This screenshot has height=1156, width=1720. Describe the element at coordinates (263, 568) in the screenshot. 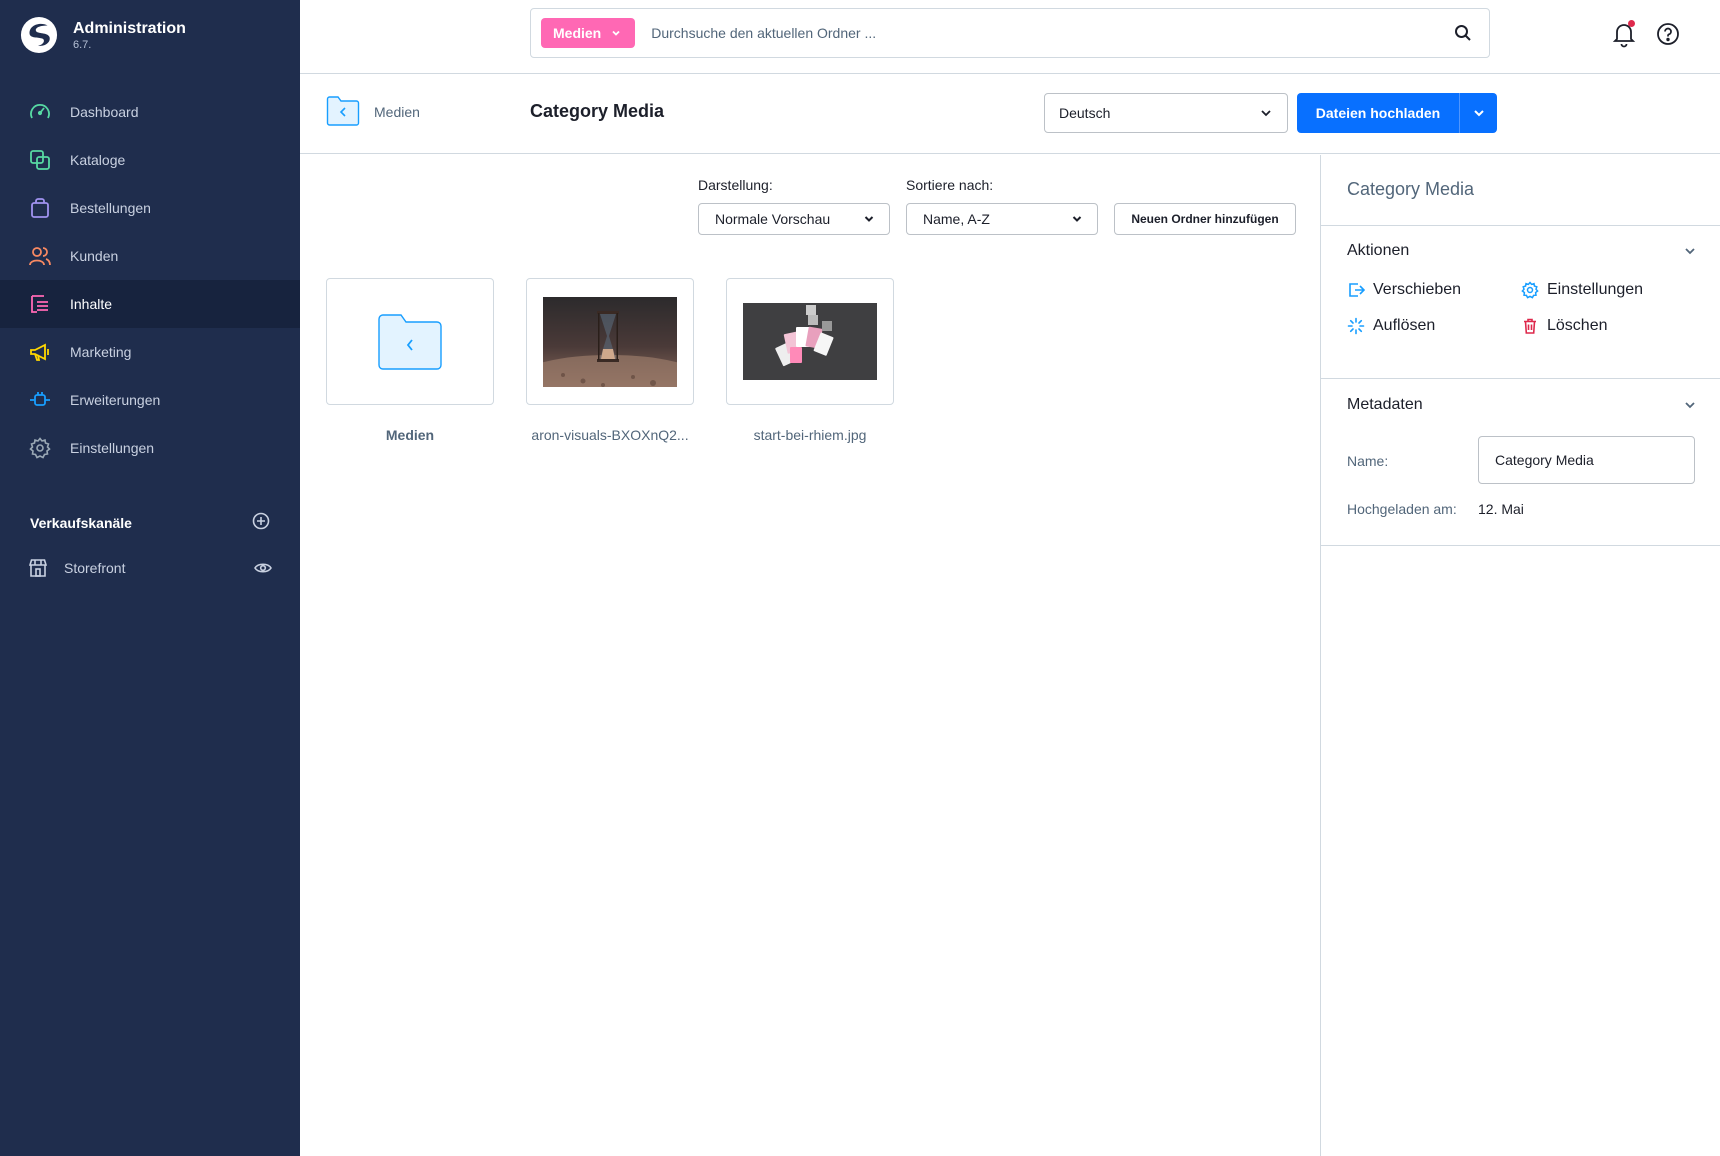

I see `eye-icon` at that location.